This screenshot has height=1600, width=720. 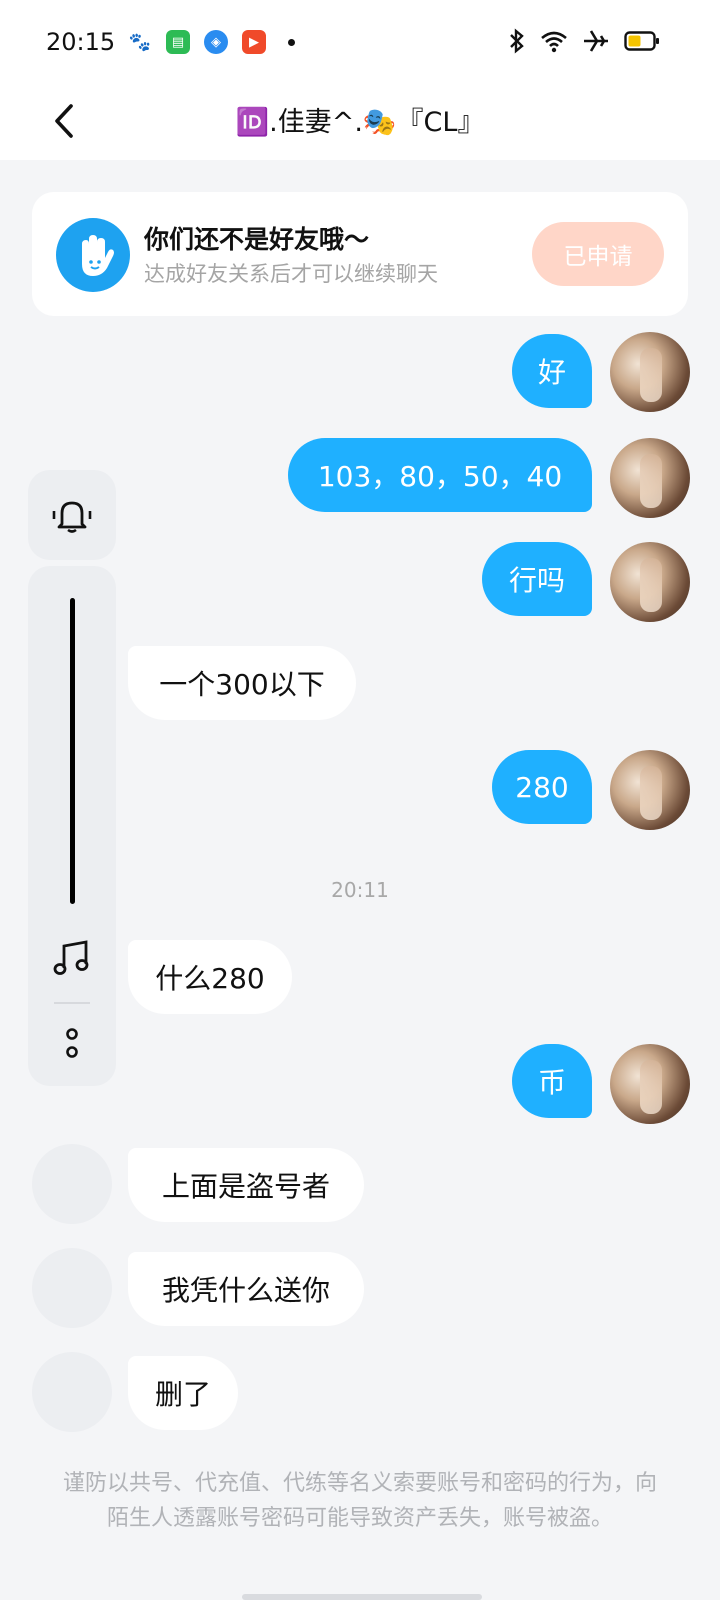 What do you see at coordinates (72, 958) in the screenshot?
I see `music-note-icon` at bounding box center [72, 958].